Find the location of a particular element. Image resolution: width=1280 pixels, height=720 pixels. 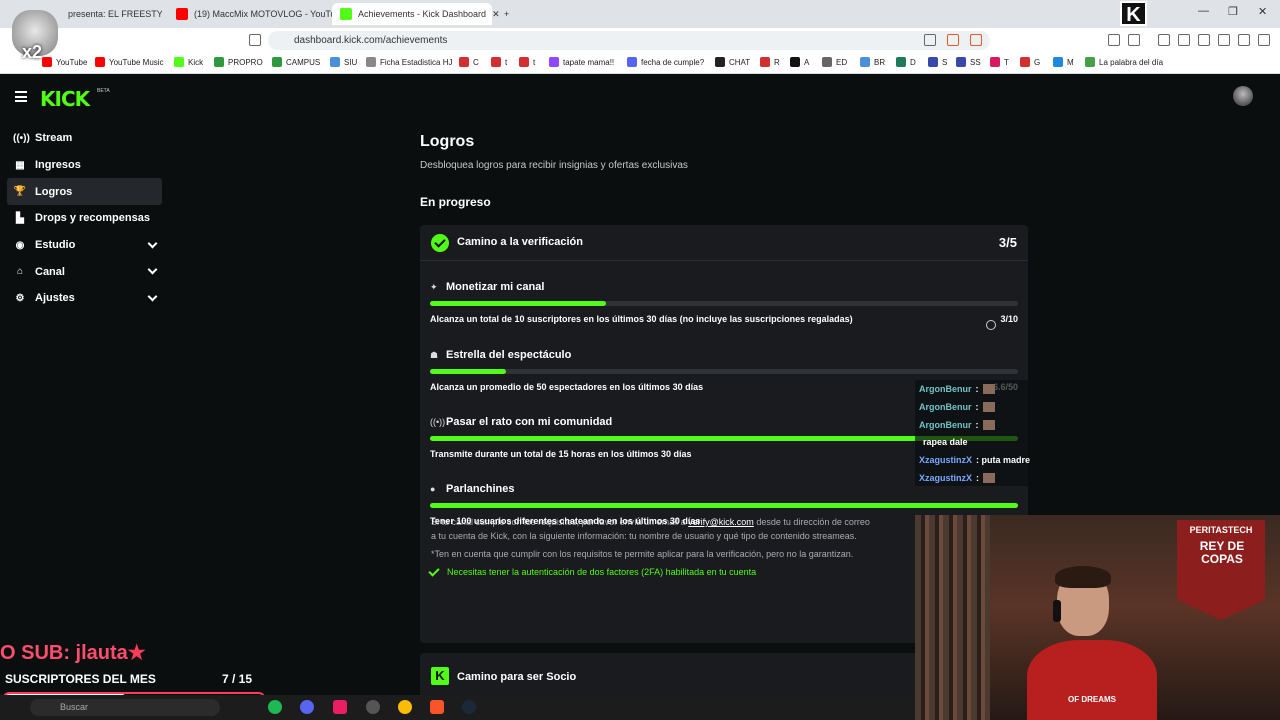

brave-rewards-icon is located at coordinates (976, 40).